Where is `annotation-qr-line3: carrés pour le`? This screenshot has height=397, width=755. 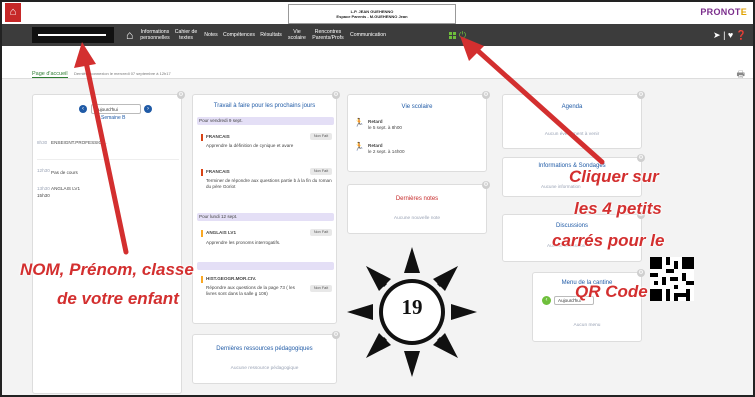 annotation-qr-line3: carrés pour le is located at coordinates (608, 240).